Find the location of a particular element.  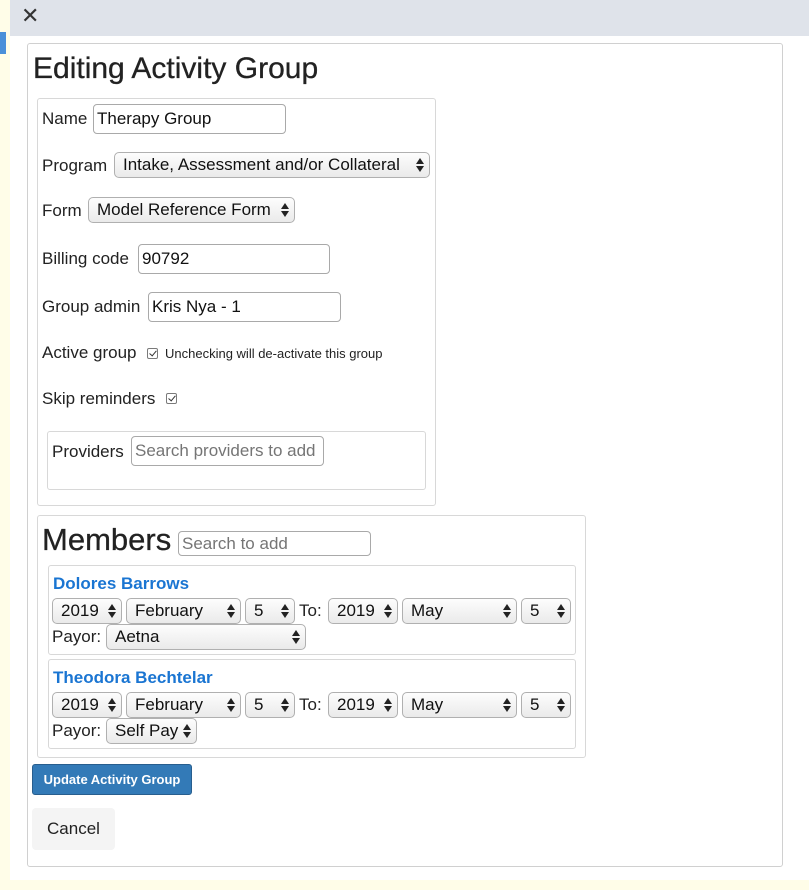

payor-select: Self Pay is located at coordinates (151, 731).